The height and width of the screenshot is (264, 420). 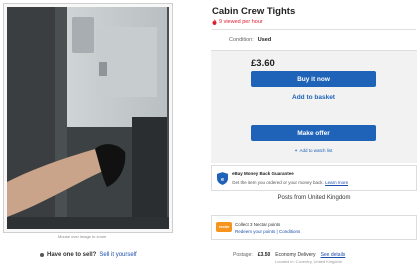 What do you see at coordinates (267, 231) in the screenshot?
I see `nectar-redeem-link: Redeem your points | Conditions` at bounding box center [267, 231].